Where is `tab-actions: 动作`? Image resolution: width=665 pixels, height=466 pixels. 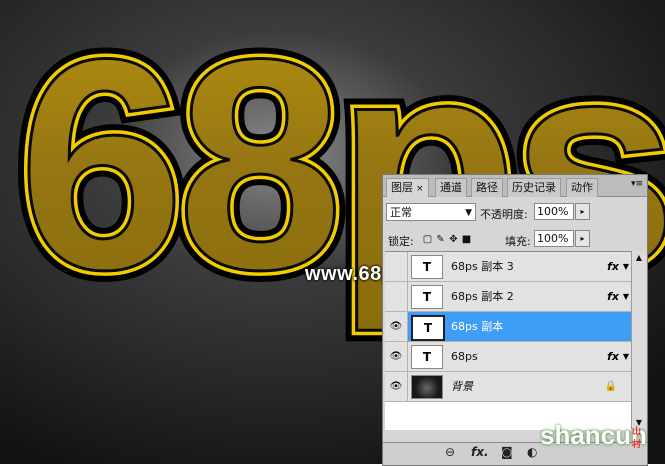 tab-actions: 动作 is located at coordinates (582, 187).